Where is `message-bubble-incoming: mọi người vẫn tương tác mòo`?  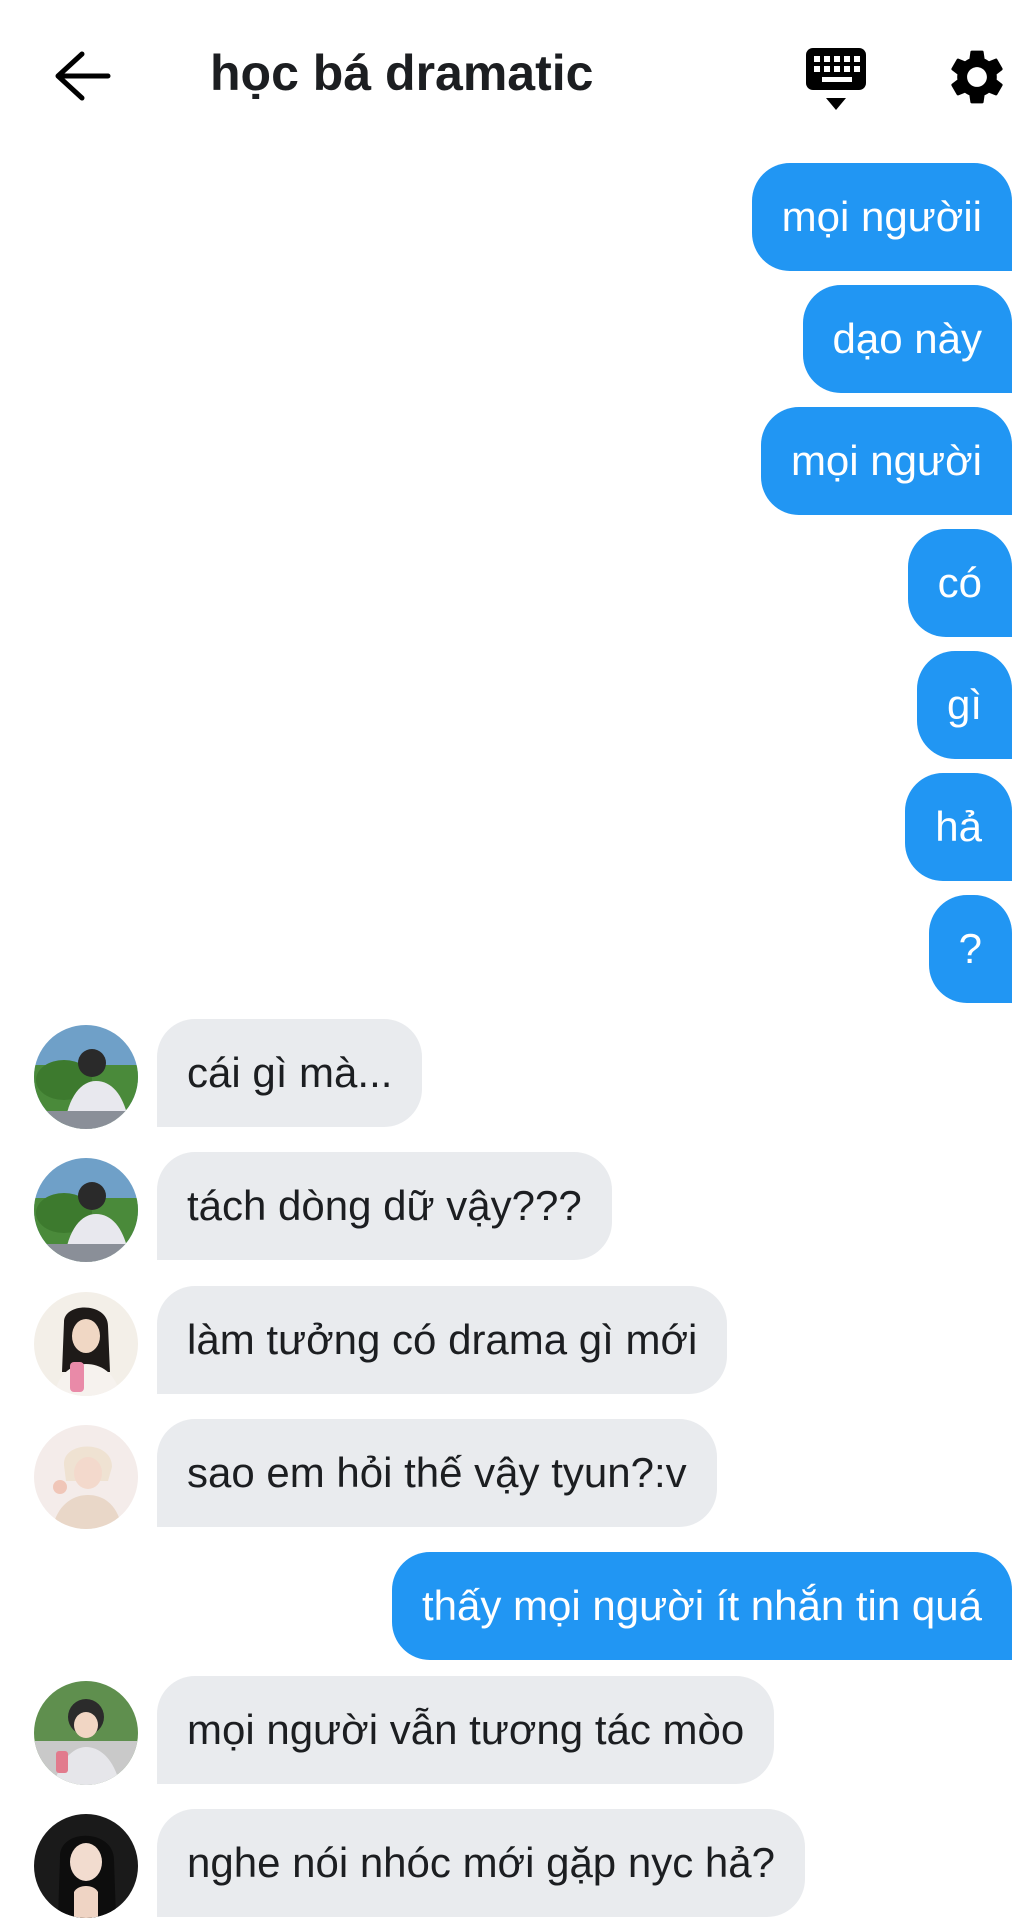
message-bubble-incoming: mọi người vẫn tương tác mòo is located at coordinates (466, 1730).